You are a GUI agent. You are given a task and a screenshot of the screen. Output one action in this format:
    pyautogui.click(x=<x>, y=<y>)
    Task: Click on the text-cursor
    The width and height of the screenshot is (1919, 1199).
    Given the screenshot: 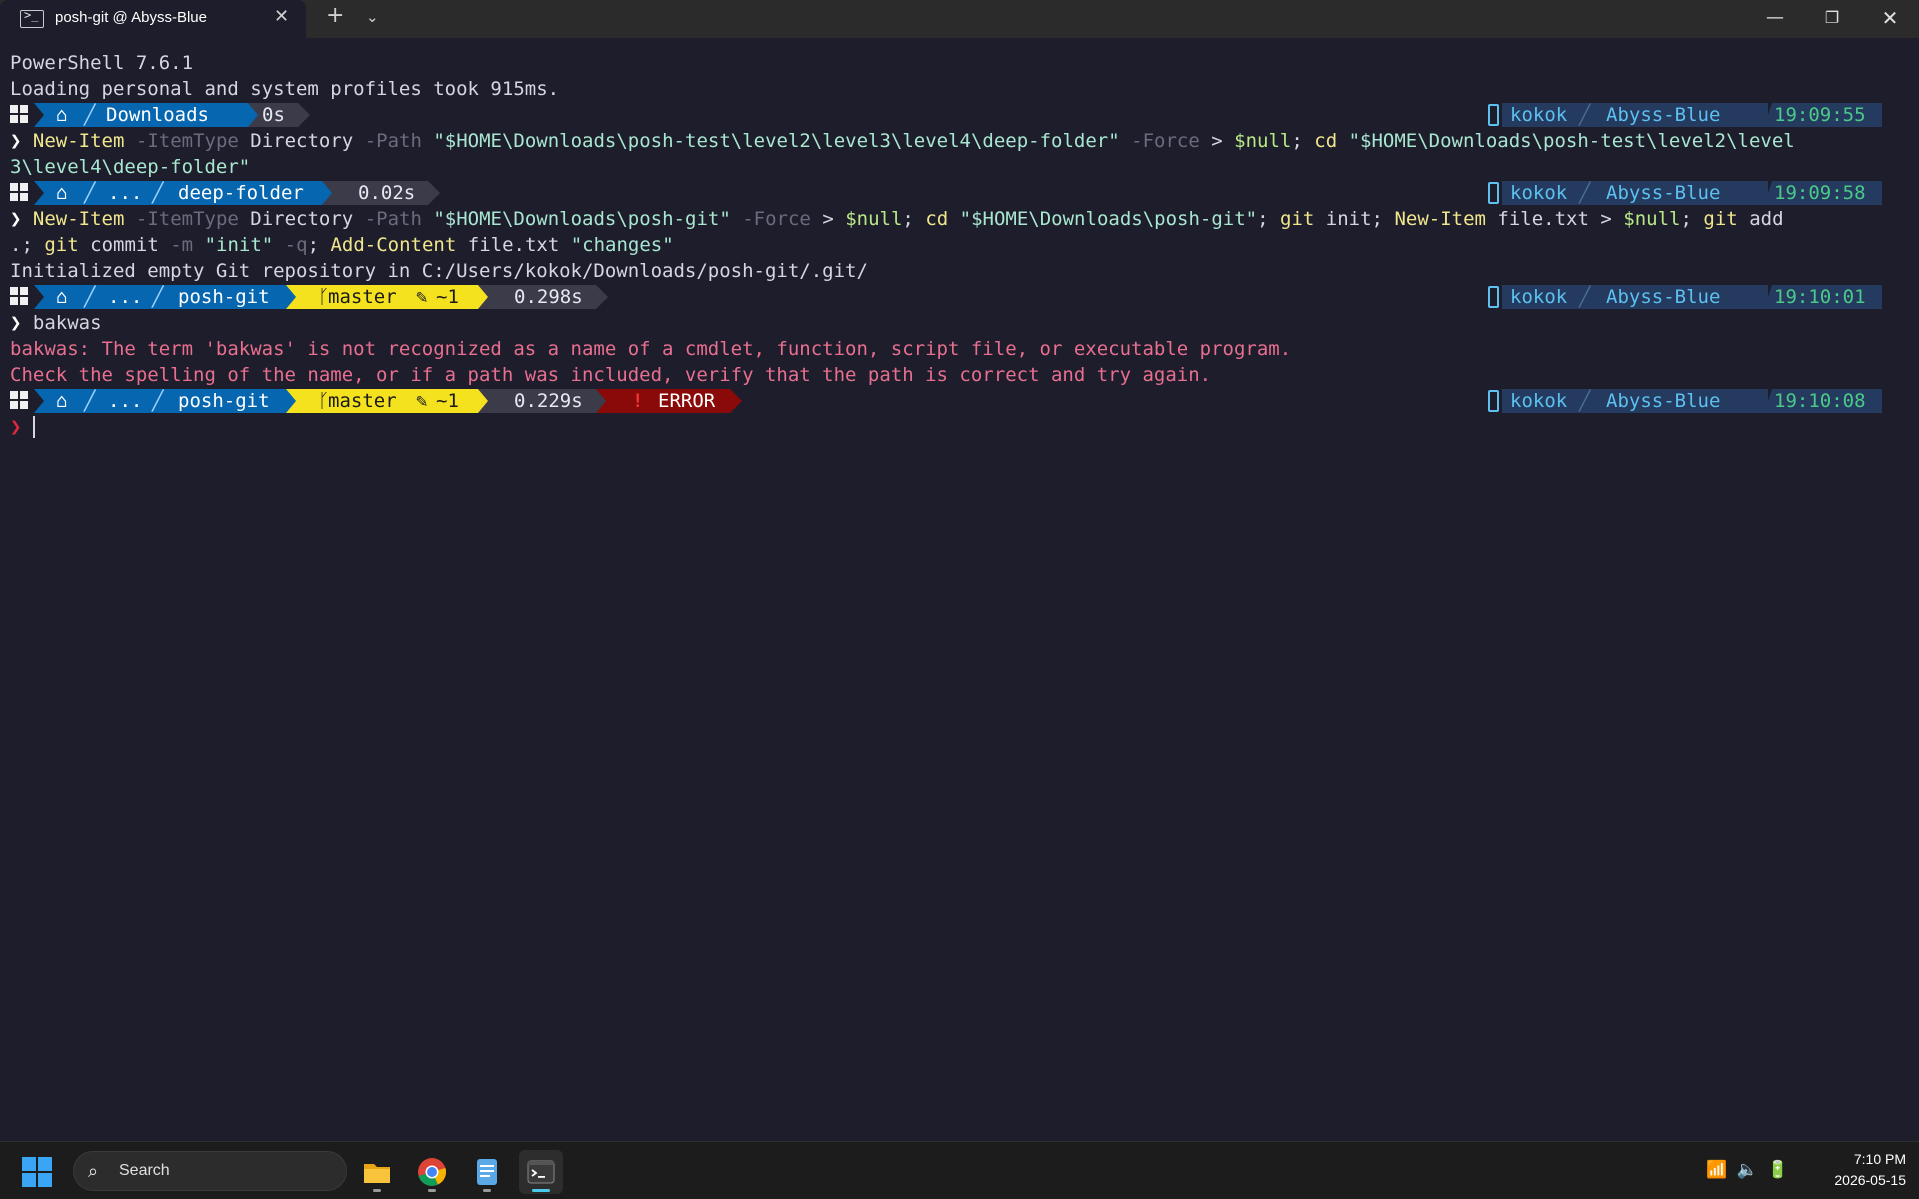 What is the action you would take?
    pyautogui.click(x=34, y=427)
    